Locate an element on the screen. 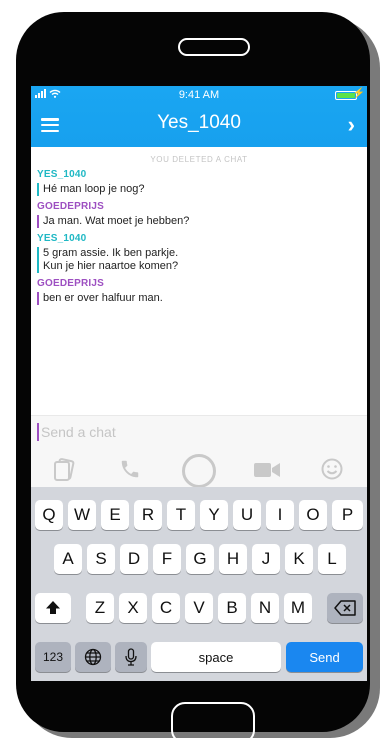 Image resolution: width=382 pixels, height=740 pixels. globe-icon is located at coordinates (93, 657).